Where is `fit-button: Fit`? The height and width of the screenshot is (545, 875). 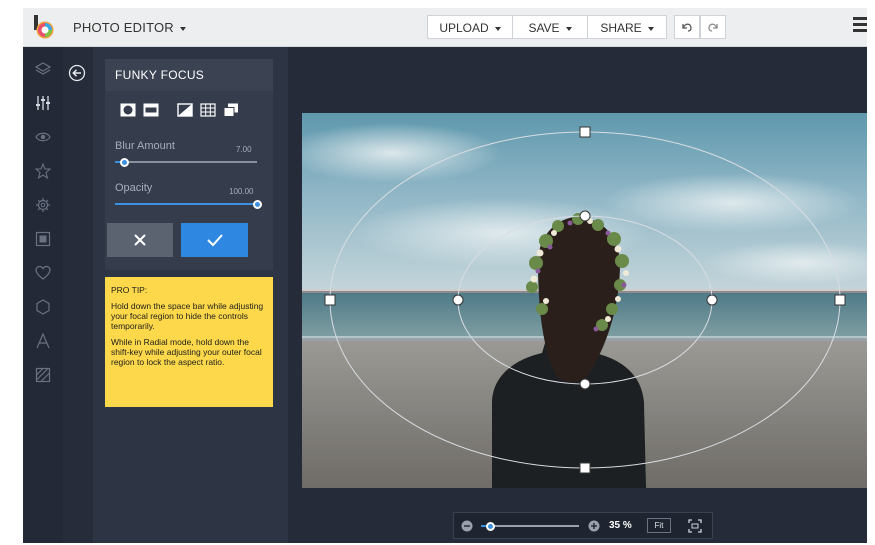 fit-button: Fit is located at coordinates (659, 525).